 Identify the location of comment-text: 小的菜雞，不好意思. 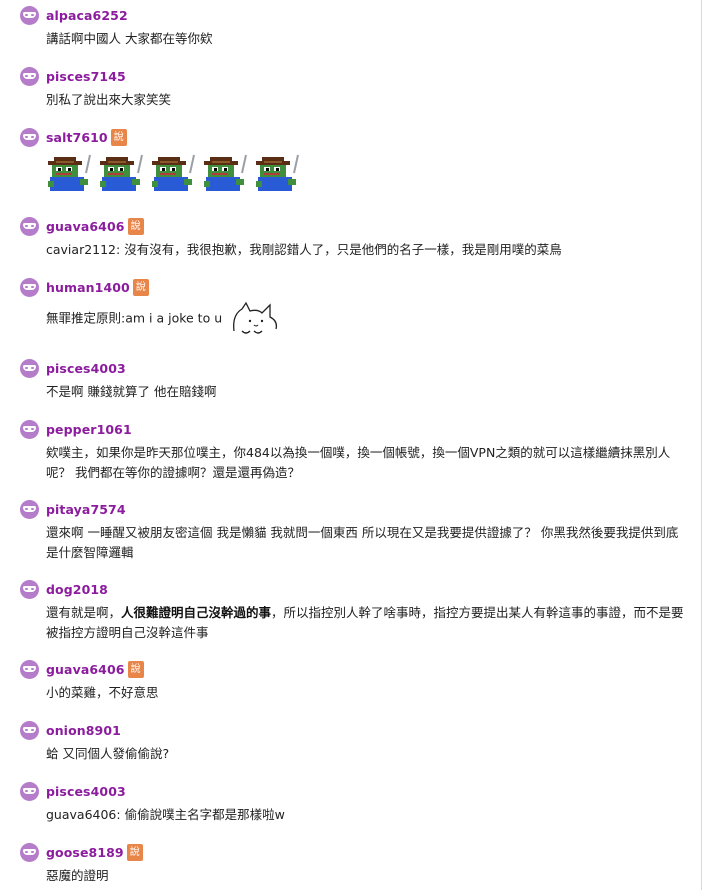
(102, 692).